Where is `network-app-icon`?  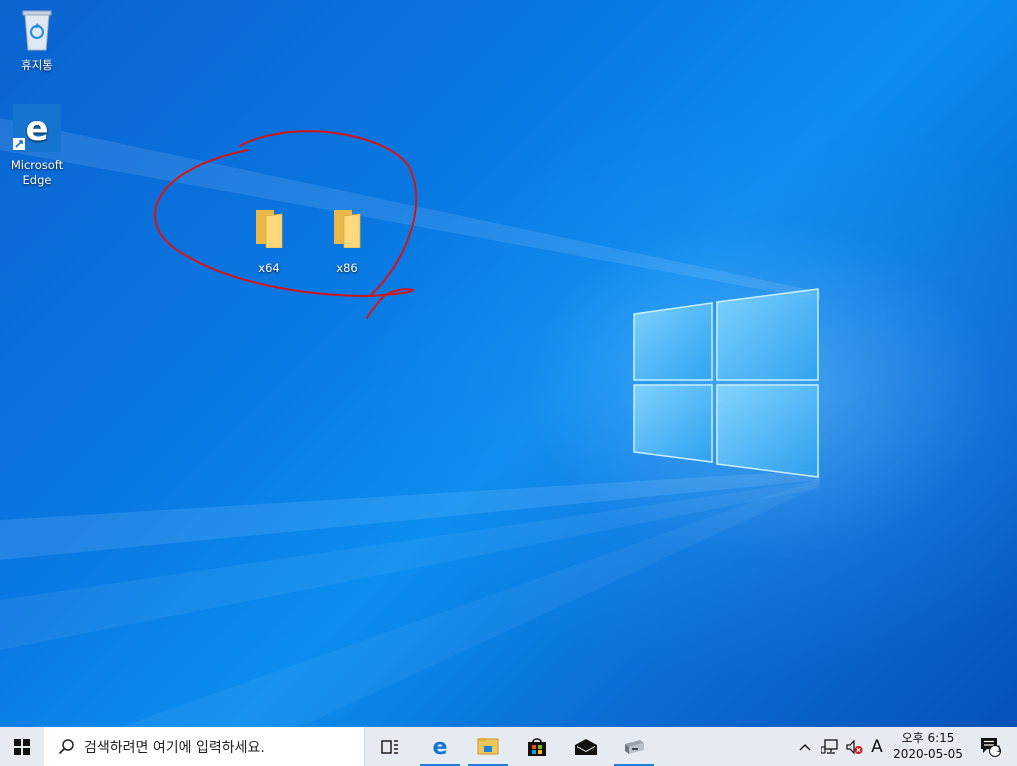 network-app-icon is located at coordinates (634, 746).